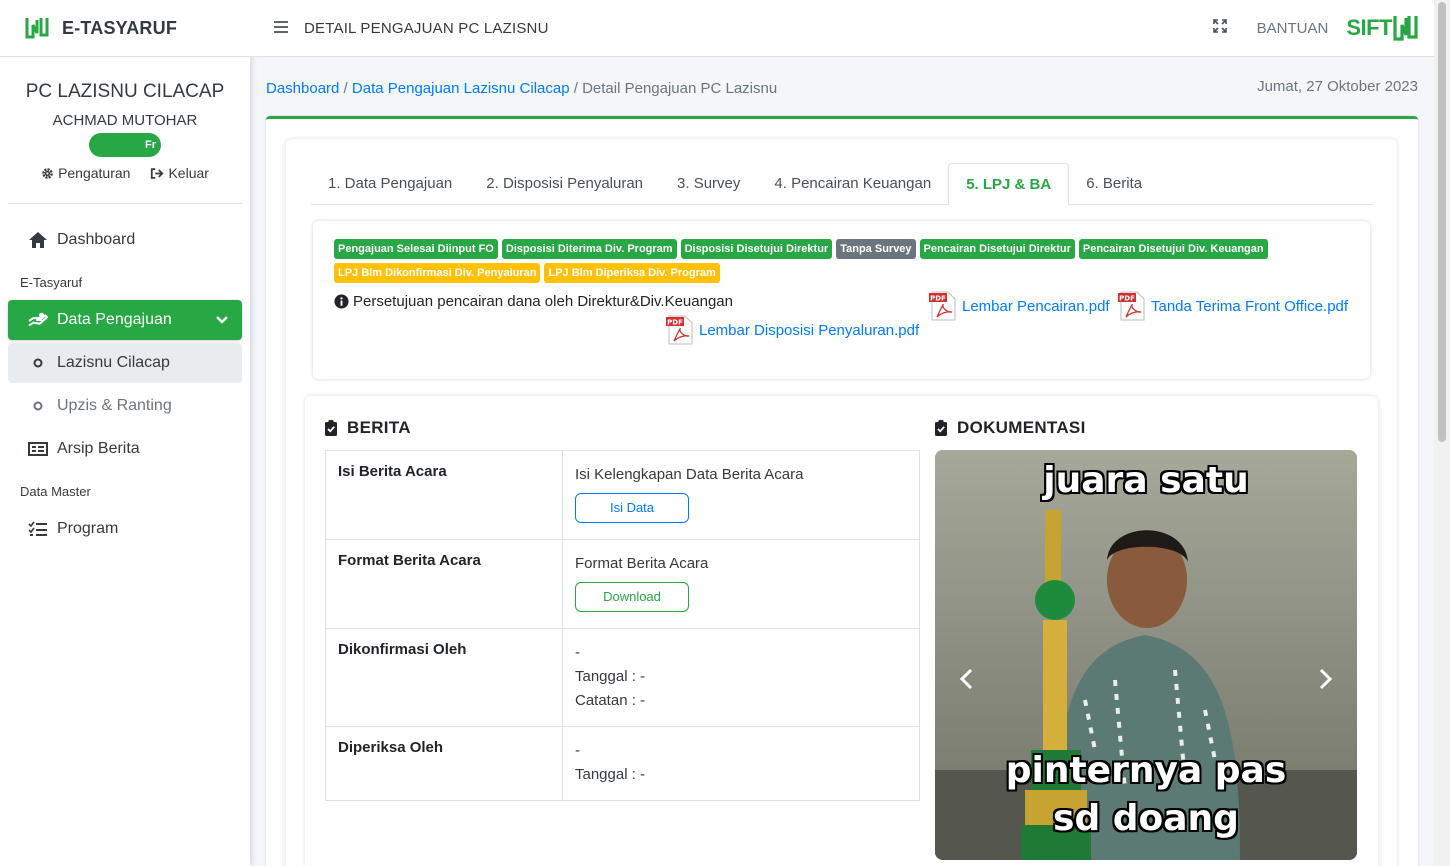 The image size is (1450, 866). What do you see at coordinates (1021, 427) in the screenshot?
I see `dokumentasi-title-text: DOKUMENTASI` at bounding box center [1021, 427].